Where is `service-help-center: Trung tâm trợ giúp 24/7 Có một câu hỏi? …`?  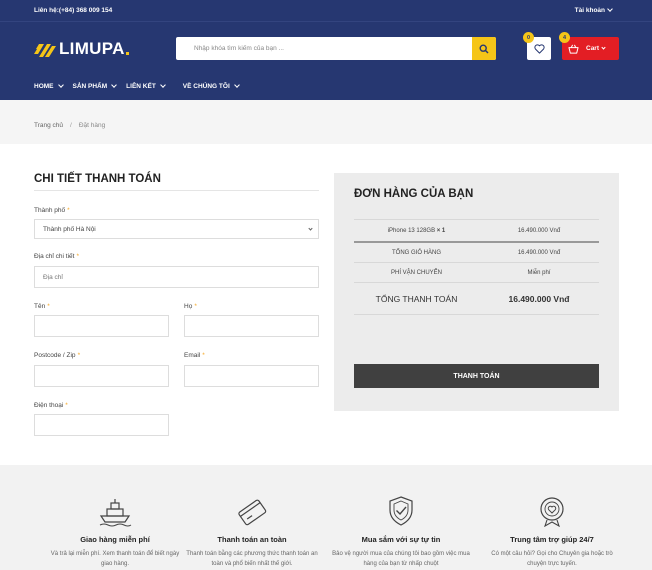 service-help-center: Trung tâm trợ giúp 24/7 Có một câu hỏi? … is located at coordinates (552, 532).